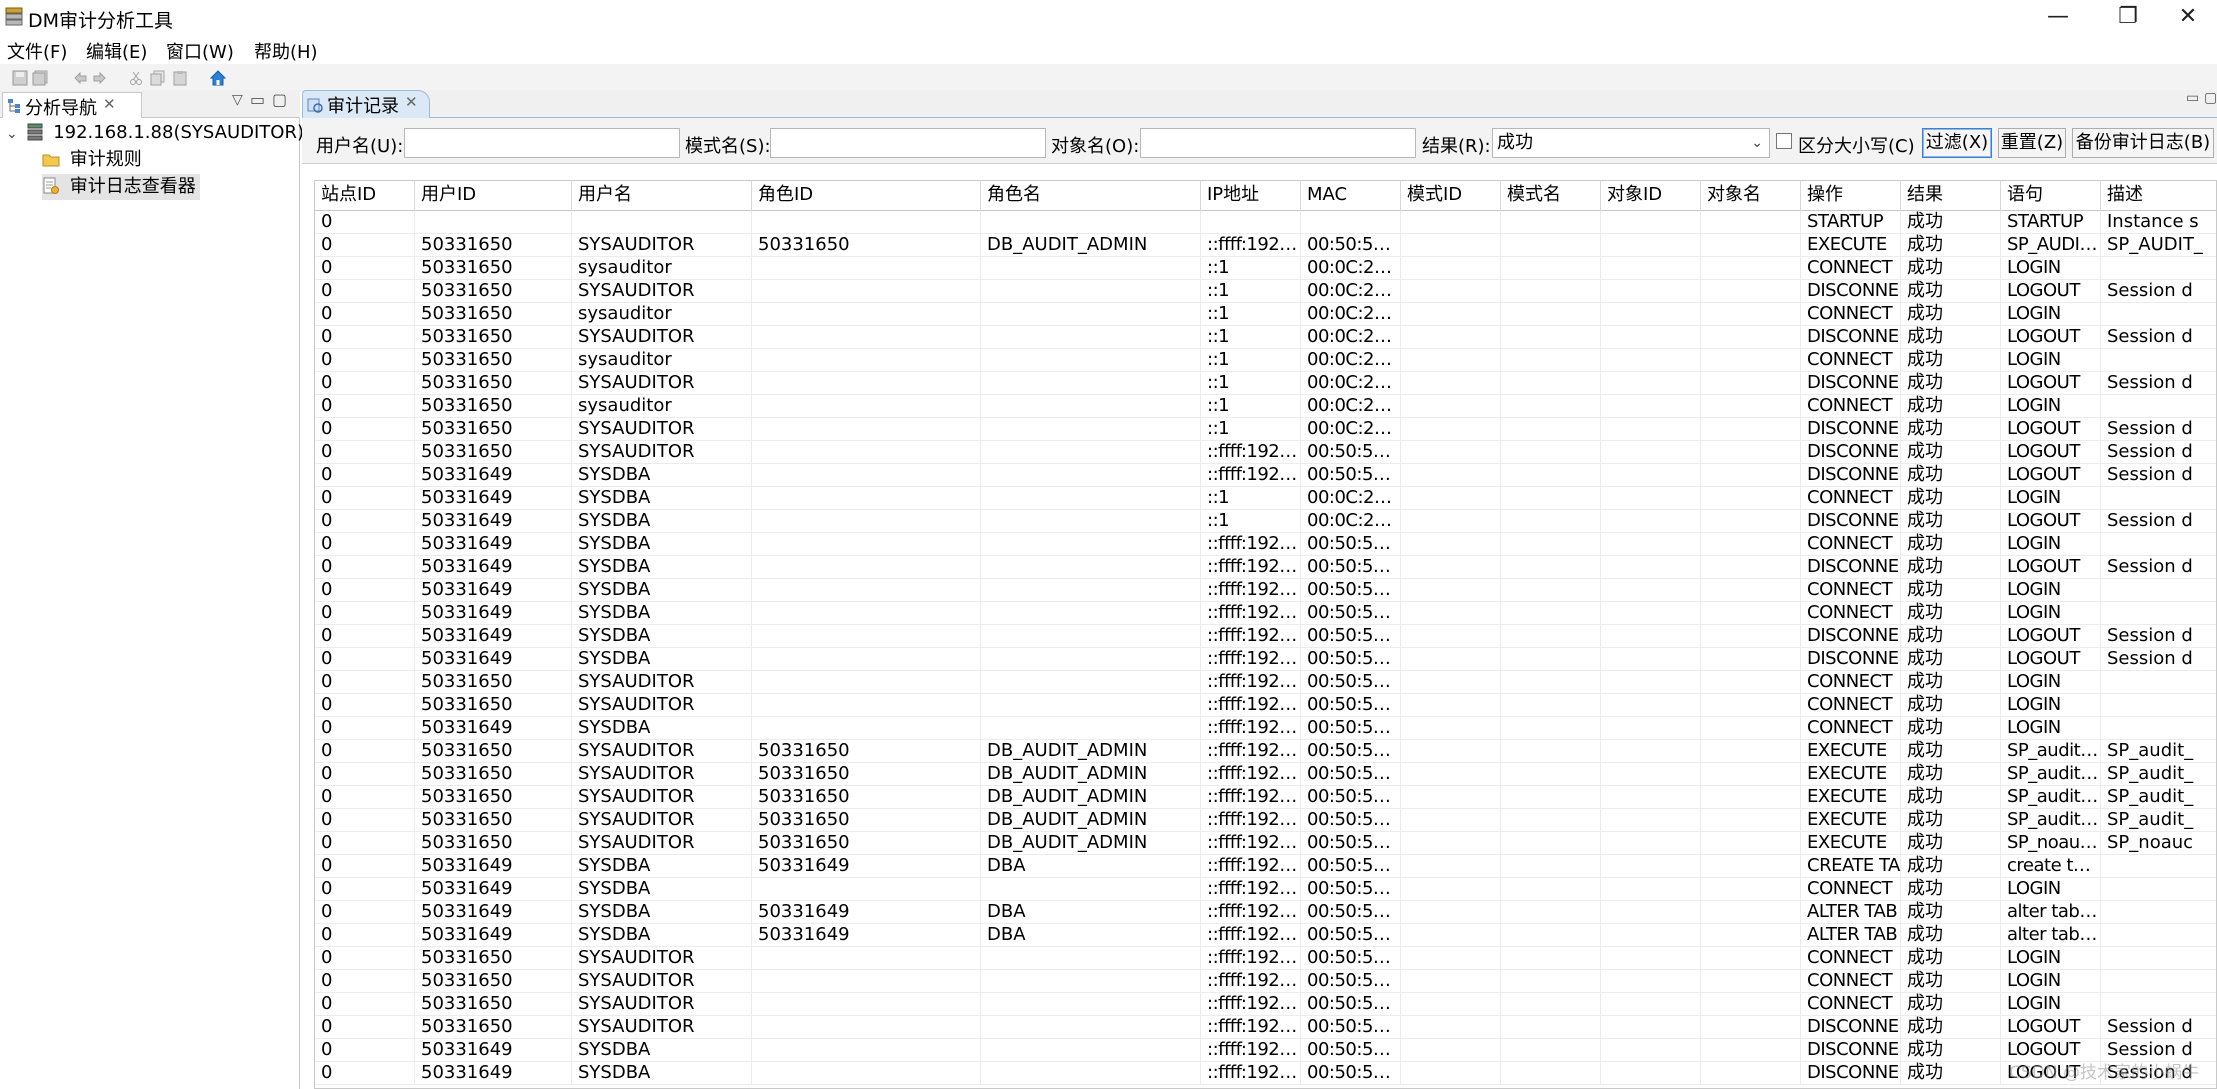 The height and width of the screenshot is (1089, 2217). I want to click on save-all-icon, so click(40, 78).